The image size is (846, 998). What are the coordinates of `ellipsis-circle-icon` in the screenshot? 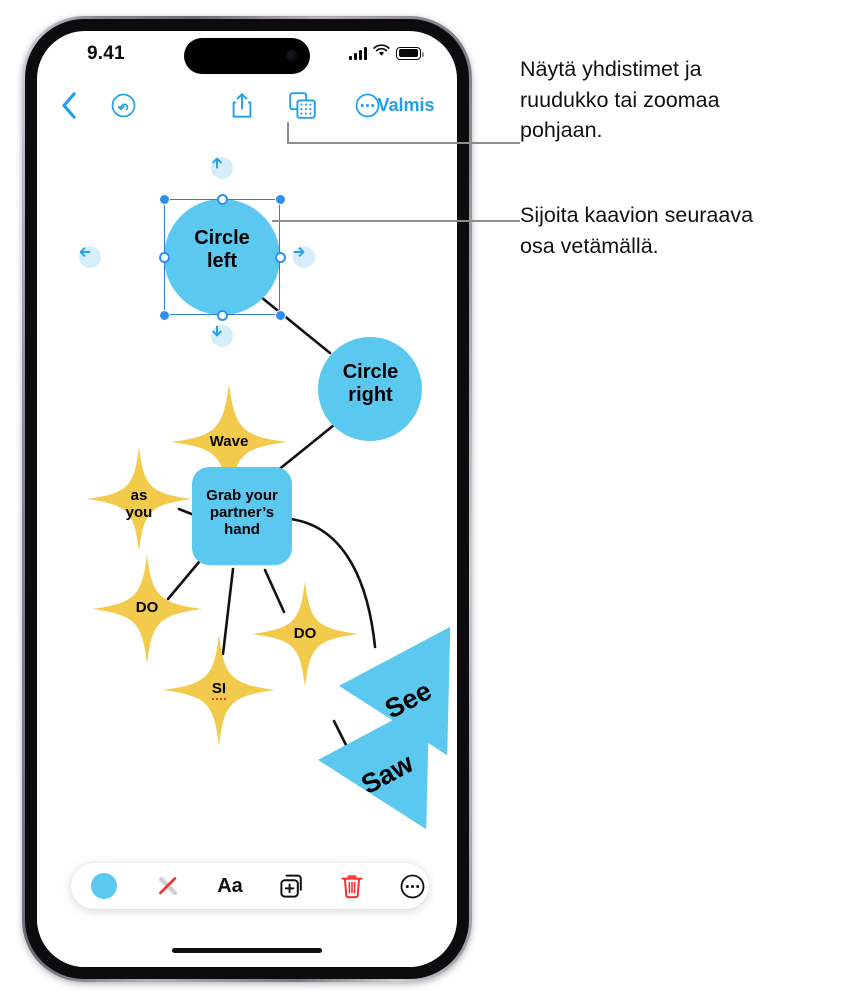 It's located at (412, 886).